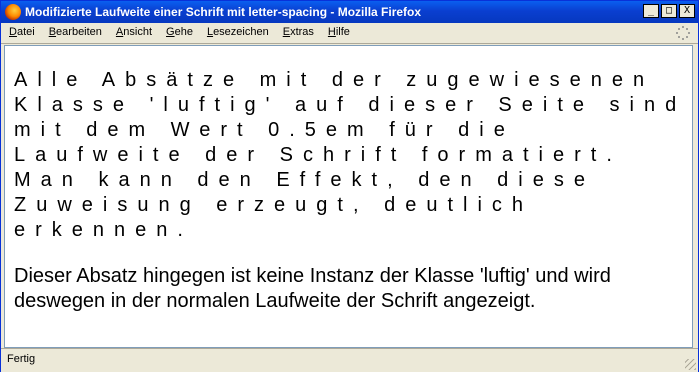 This screenshot has width=699, height=372. Describe the element at coordinates (21, 359) in the screenshot. I see `status-text: Fertig` at that location.